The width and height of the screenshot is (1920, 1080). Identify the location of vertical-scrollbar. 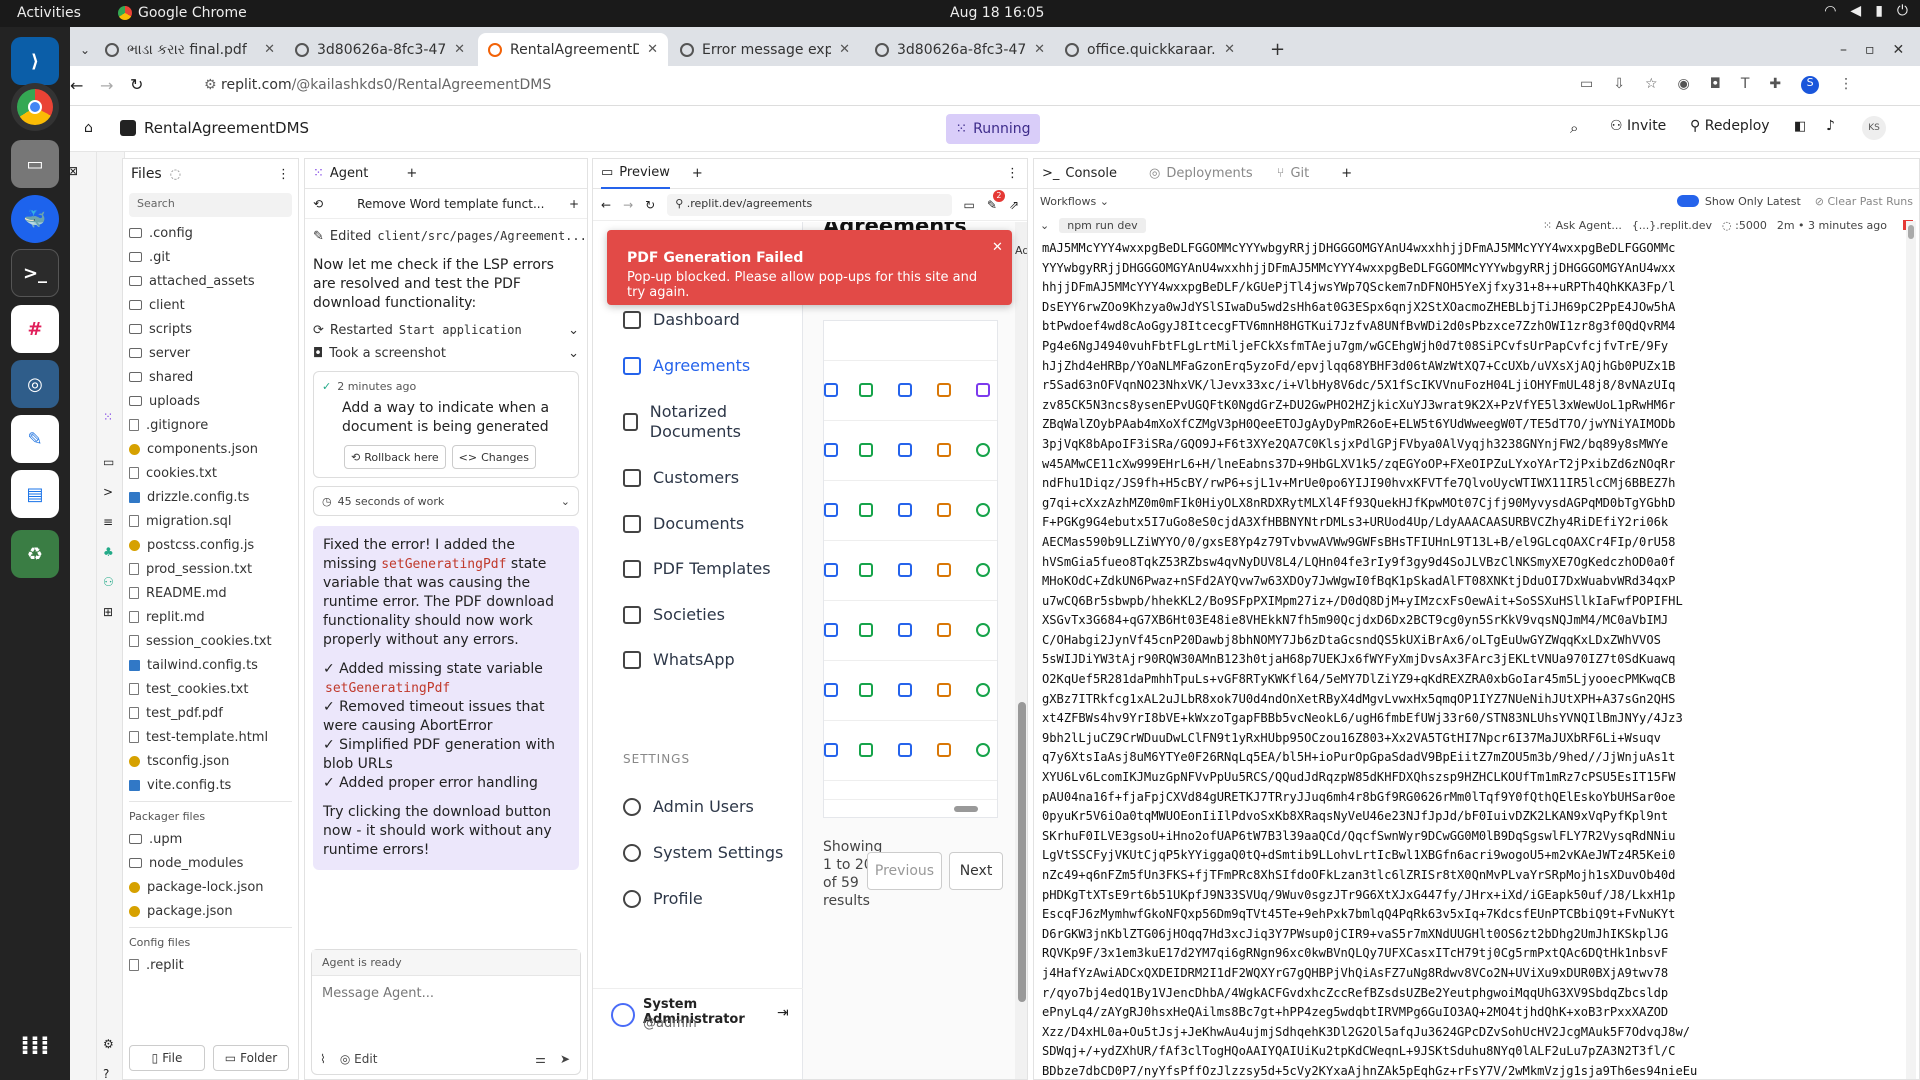
(1021, 650).